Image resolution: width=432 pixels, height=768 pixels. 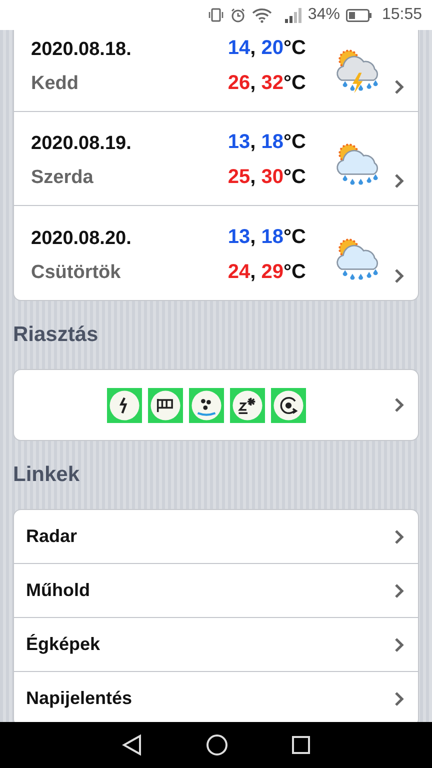 What do you see at coordinates (46, 475) in the screenshot?
I see `section-heading: Linkek` at bounding box center [46, 475].